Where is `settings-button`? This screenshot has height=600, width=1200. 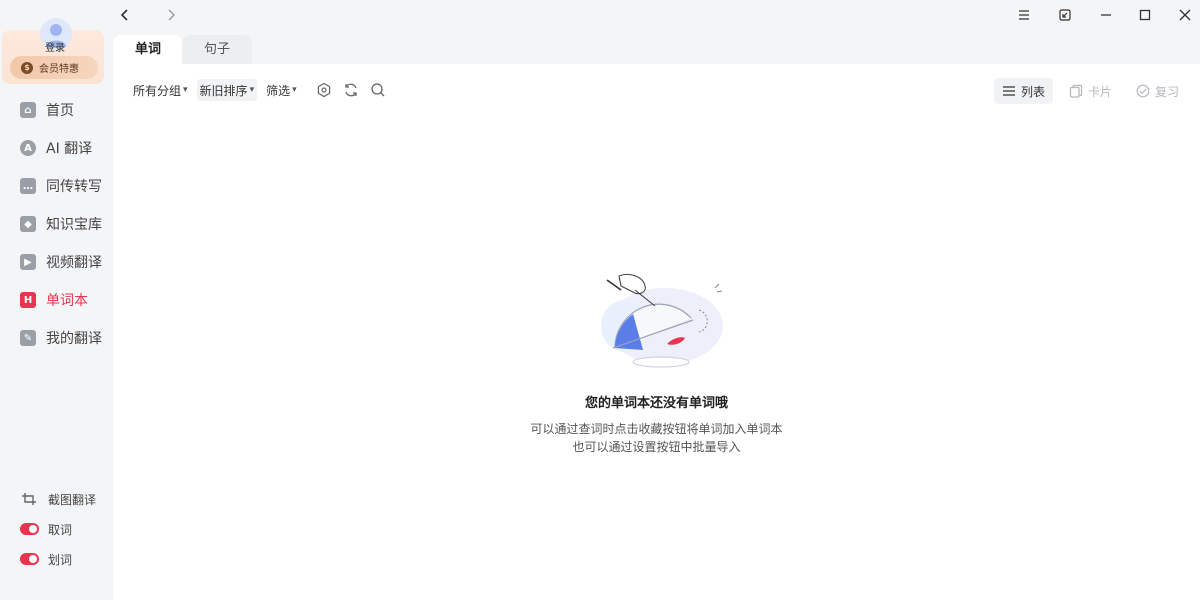
settings-button is located at coordinates (324, 90).